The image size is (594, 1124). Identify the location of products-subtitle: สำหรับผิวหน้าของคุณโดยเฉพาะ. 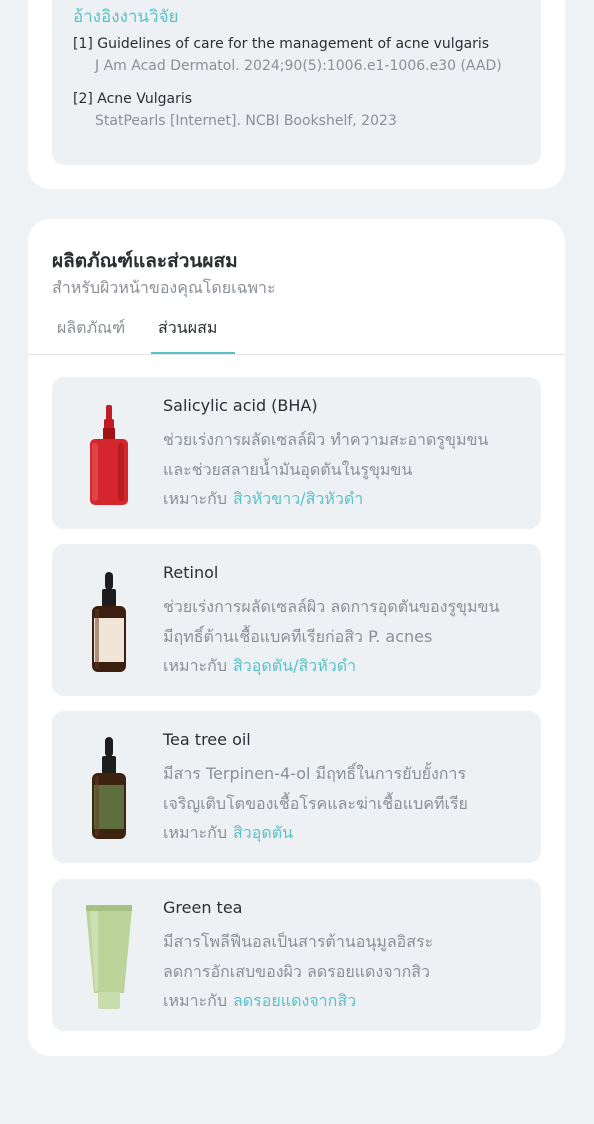
(164, 287).